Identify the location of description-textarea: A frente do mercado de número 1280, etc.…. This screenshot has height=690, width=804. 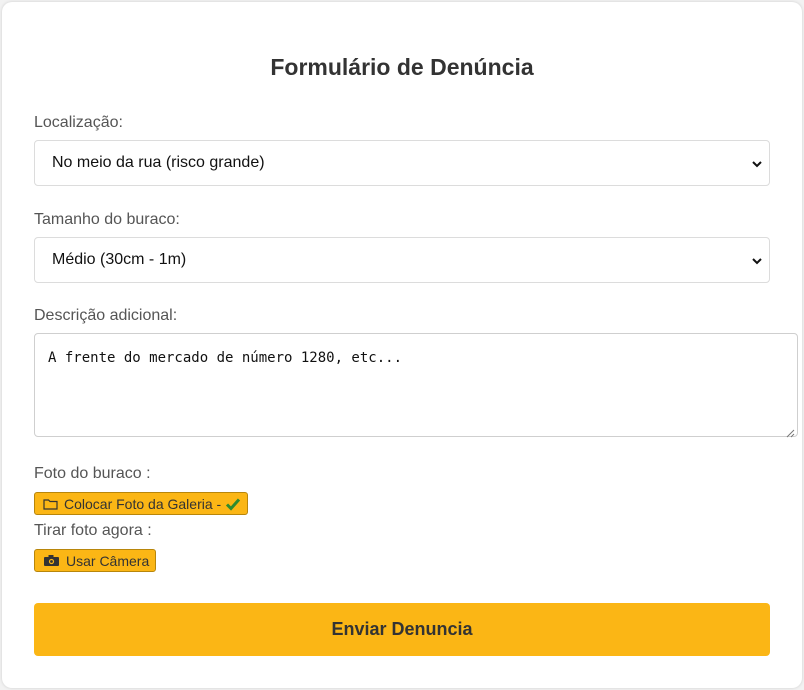
(416, 385).